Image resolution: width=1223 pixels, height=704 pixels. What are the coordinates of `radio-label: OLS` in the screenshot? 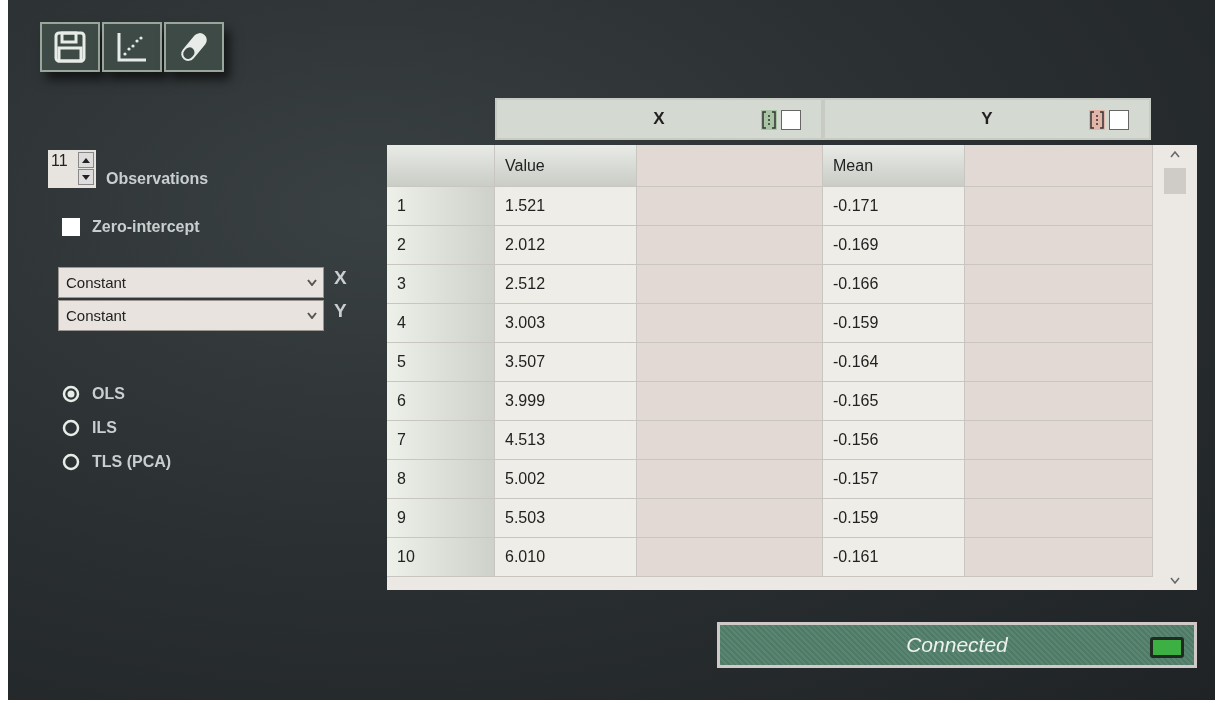 It's located at (108, 394).